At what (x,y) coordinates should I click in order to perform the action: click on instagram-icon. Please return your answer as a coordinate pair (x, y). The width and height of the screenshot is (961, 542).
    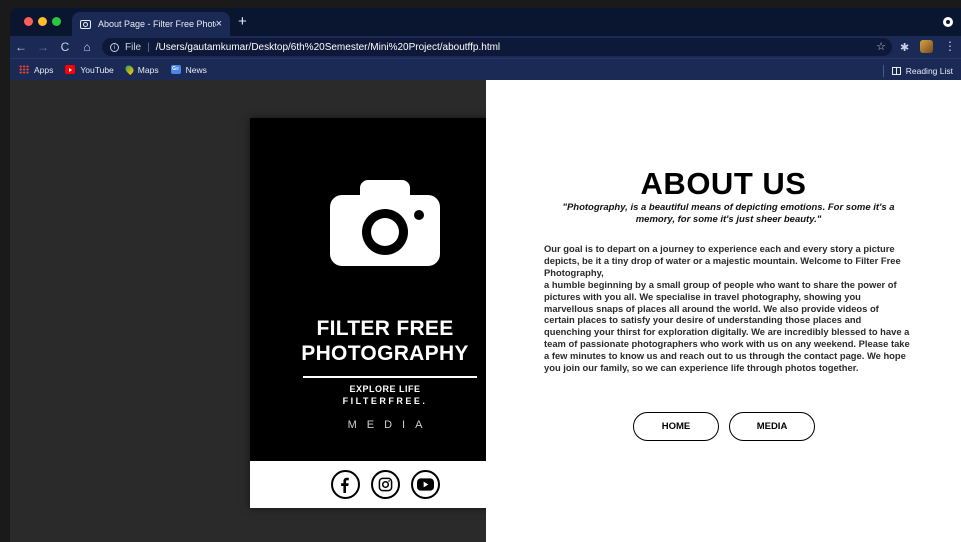
    Looking at the image, I should click on (385, 484).